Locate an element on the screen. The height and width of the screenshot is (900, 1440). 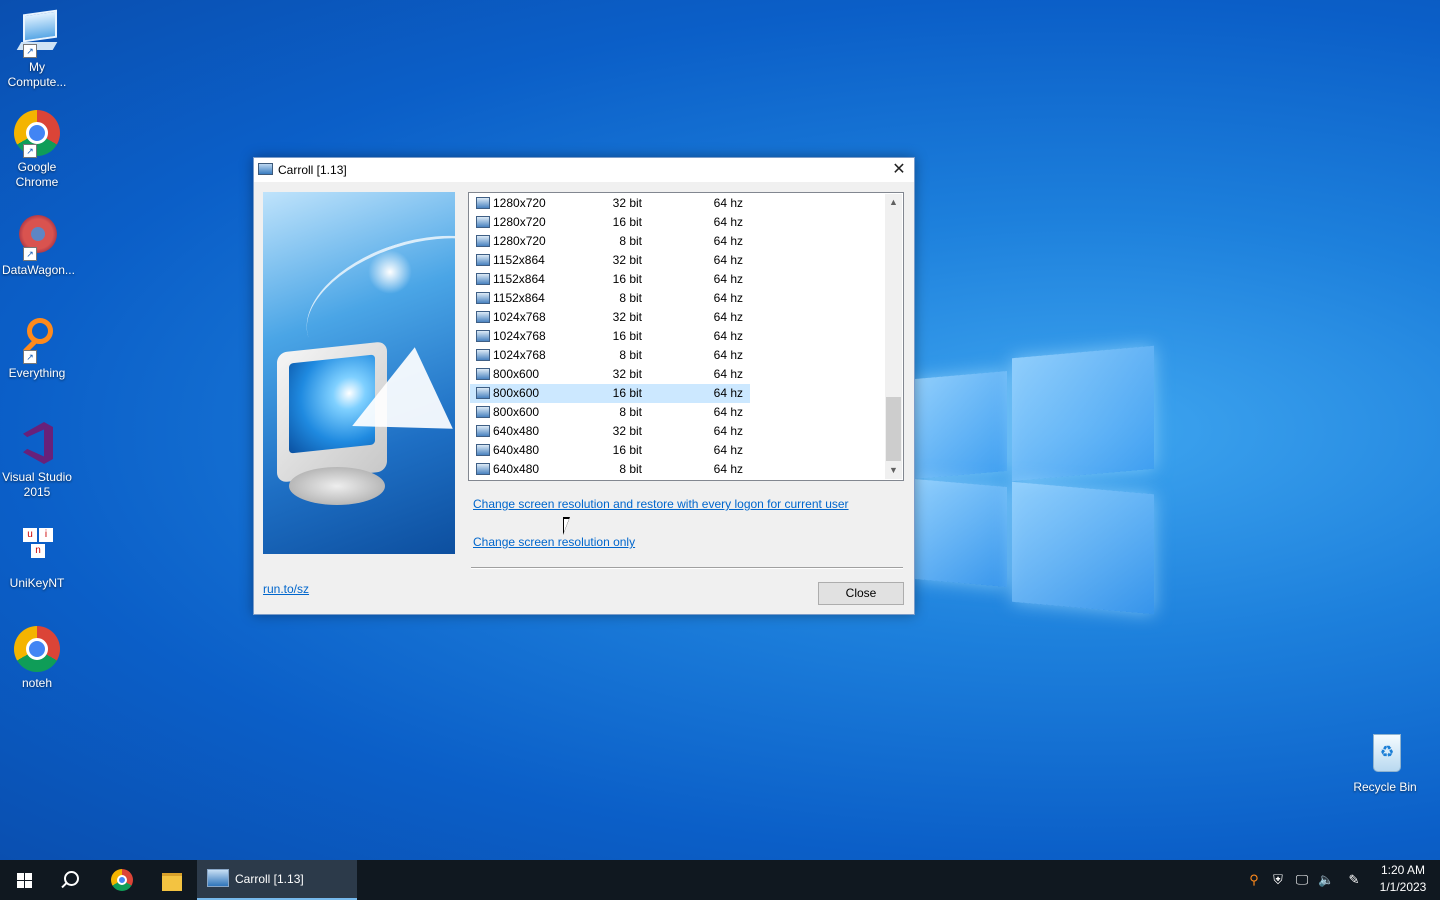
desktop-icon-noteh: noteh is located at coordinates (37, 658).